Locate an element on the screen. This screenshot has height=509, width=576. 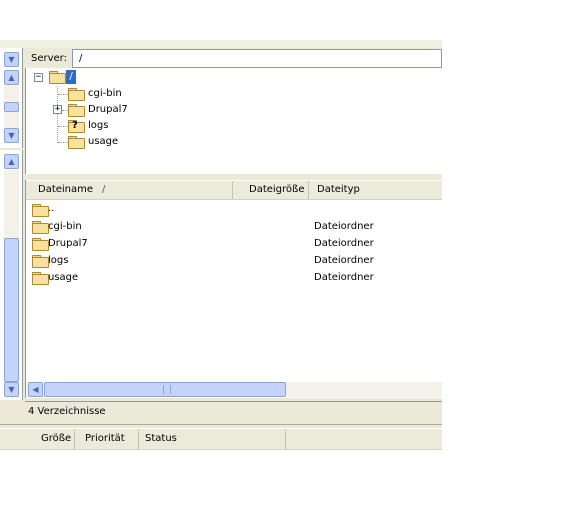
left-list-scroll-down-button: ▼ is located at coordinates (11, 389).